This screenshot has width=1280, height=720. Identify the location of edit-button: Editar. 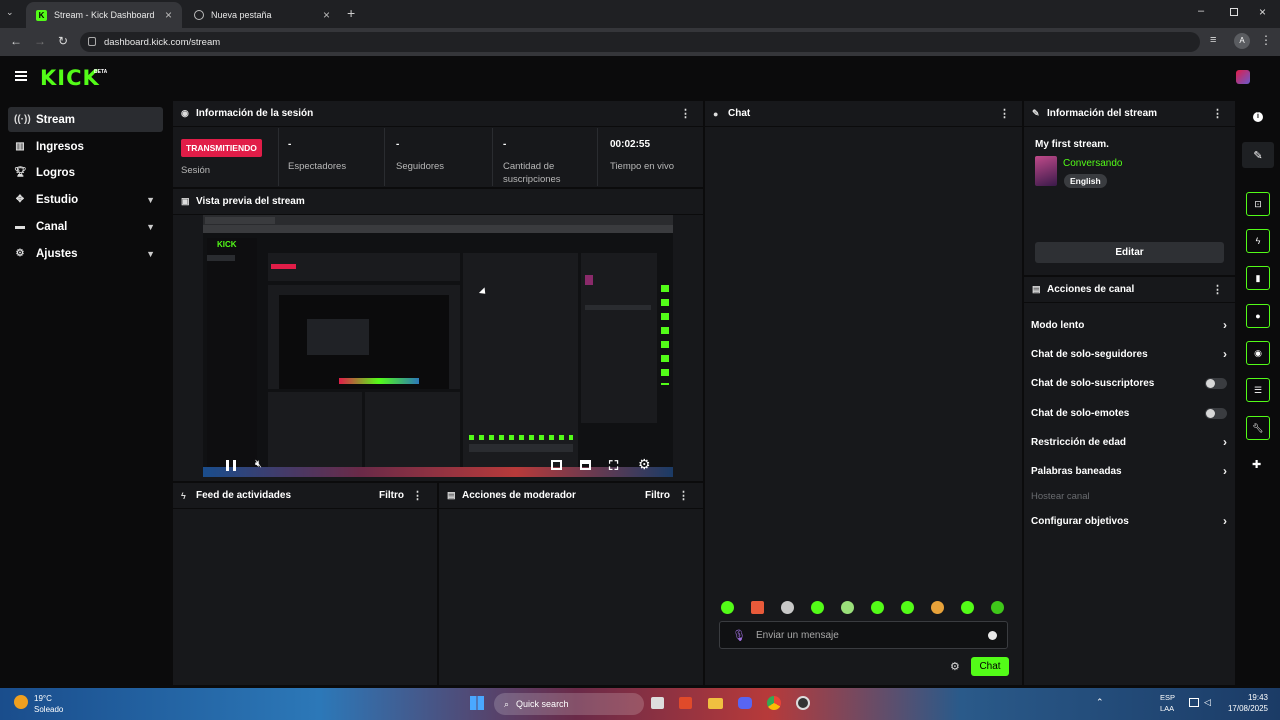
(1129, 252).